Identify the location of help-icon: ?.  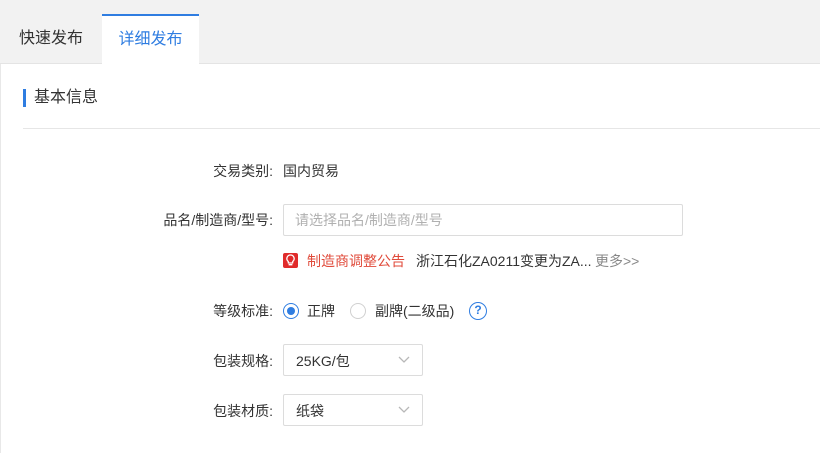
(478, 311).